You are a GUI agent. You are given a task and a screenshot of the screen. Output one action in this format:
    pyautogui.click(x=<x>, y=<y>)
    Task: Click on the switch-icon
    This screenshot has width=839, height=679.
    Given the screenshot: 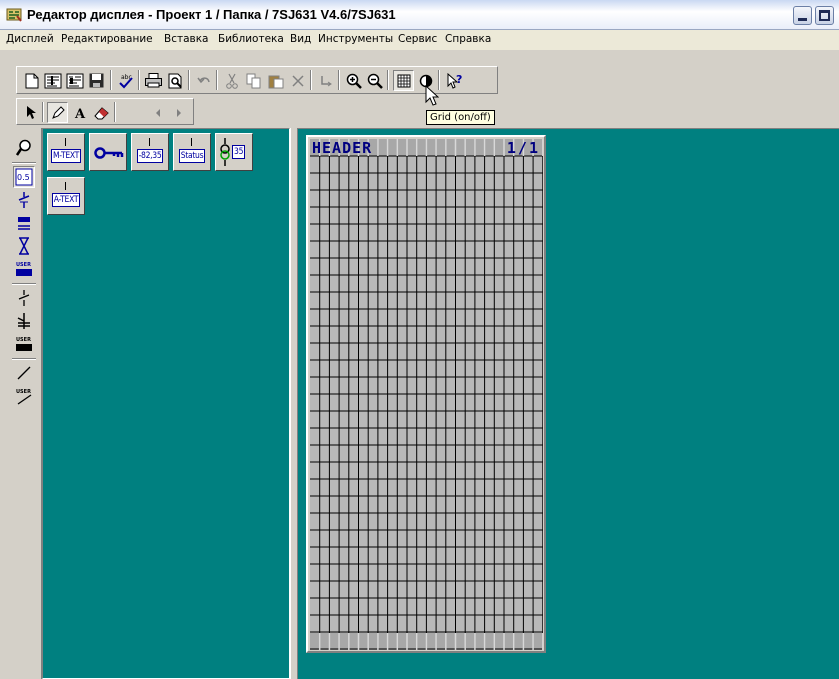 What is the action you would take?
    pyautogui.click(x=24, y=298)
    